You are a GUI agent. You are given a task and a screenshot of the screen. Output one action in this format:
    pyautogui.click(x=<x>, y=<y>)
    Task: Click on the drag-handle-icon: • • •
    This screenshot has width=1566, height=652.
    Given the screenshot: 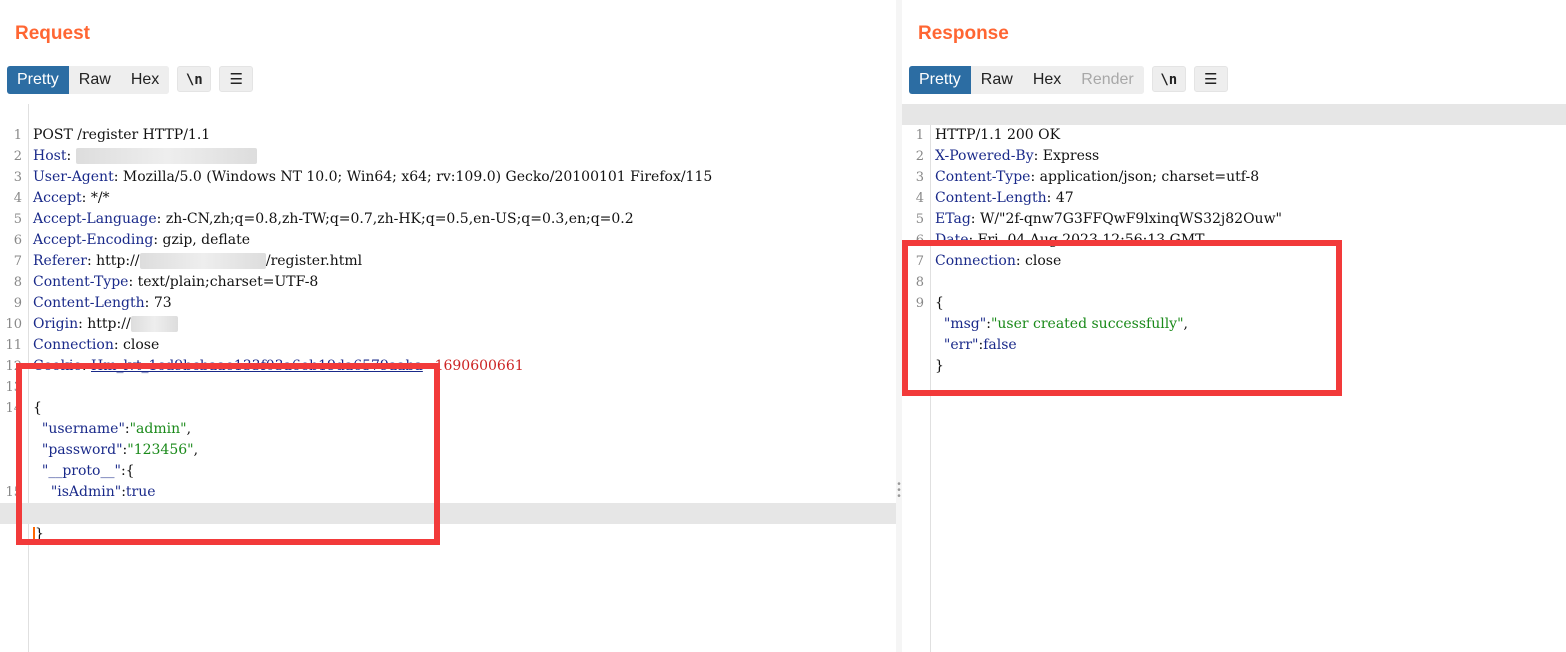 What is the action you would take?
    pyautogui.click(x=899, y=491)
    